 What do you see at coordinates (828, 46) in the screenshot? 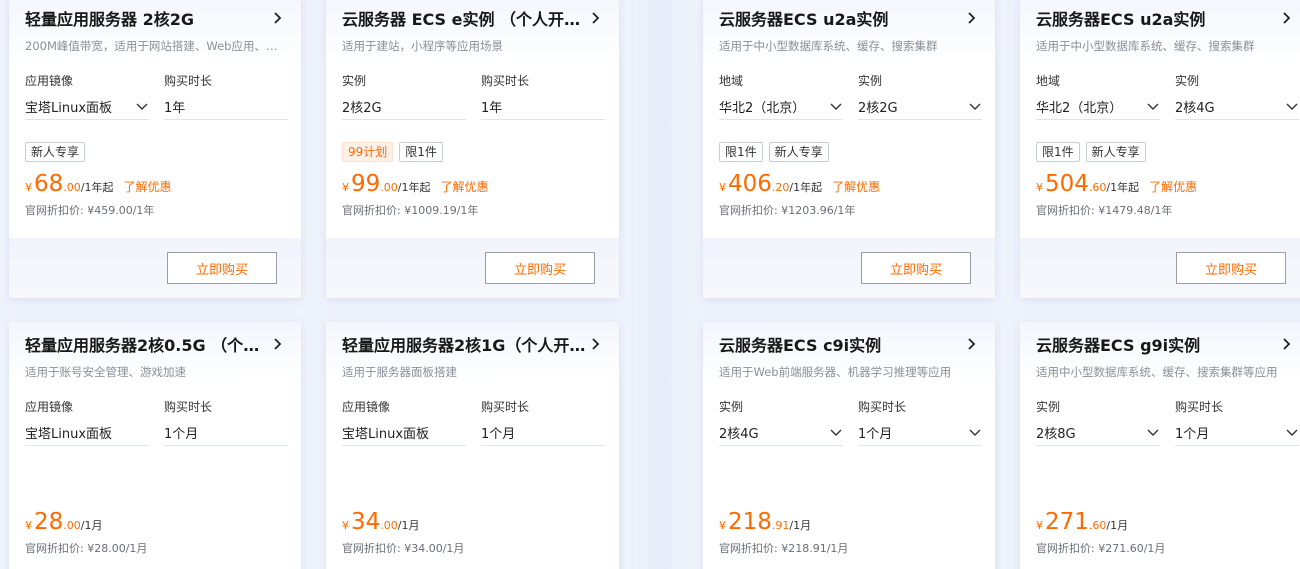
I see `card-subtitle: 适用于中小型数据库系统、缓存、搜索集群` at bounding box center [828, 46].